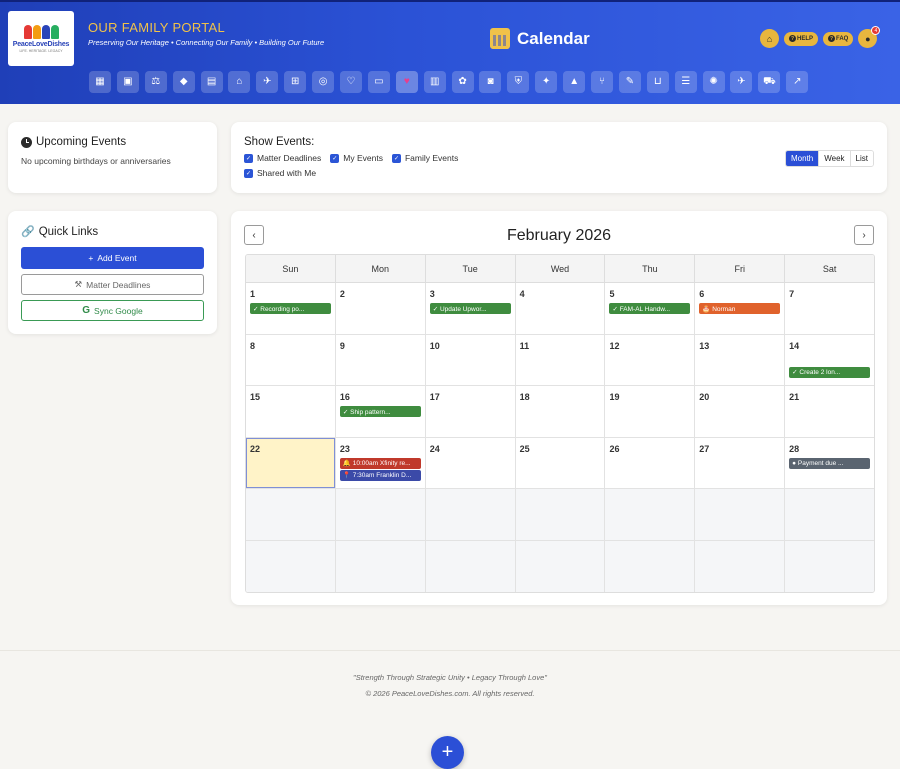 The height and width of the screenshot is (769, 900). What do you see at coordinates (252, 294) in the screenshot?
I see `day-number: 1` at bounding box center [252, 294].